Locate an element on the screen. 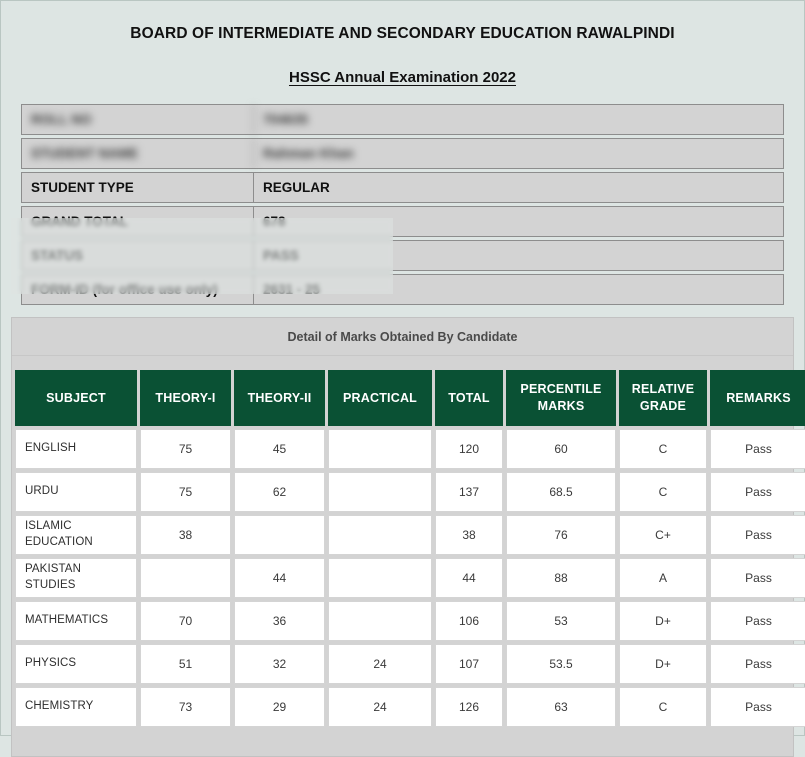 The height and width of the screenshot is (757, 805). cell-subject: ENGLISH is located at coordinates (76, 449).